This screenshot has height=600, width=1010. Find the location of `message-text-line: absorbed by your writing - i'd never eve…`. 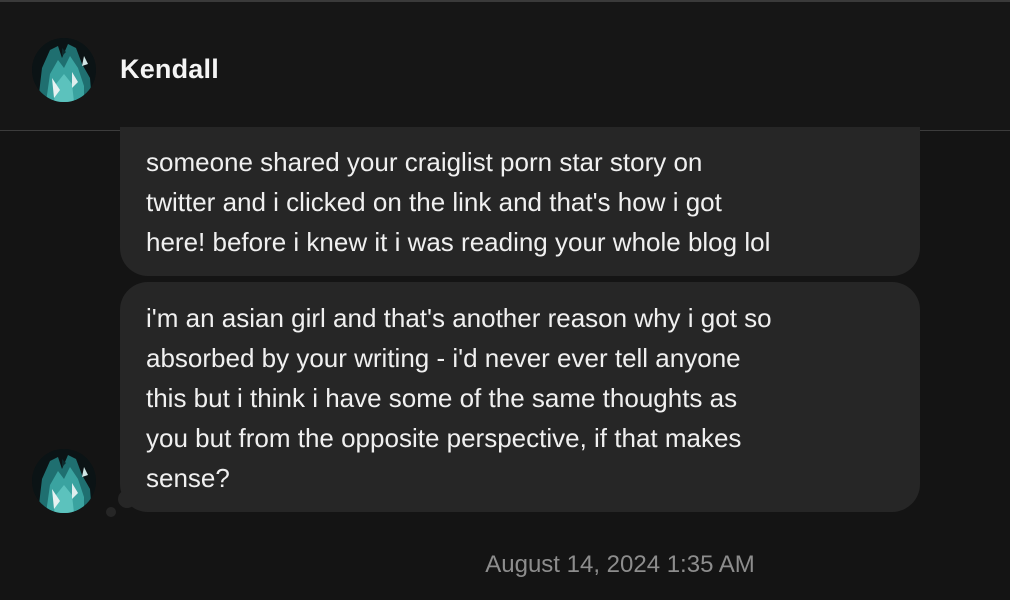

message-text-line: absorbed by your writing - i'd never eve… is located at coordinates (443, 358).